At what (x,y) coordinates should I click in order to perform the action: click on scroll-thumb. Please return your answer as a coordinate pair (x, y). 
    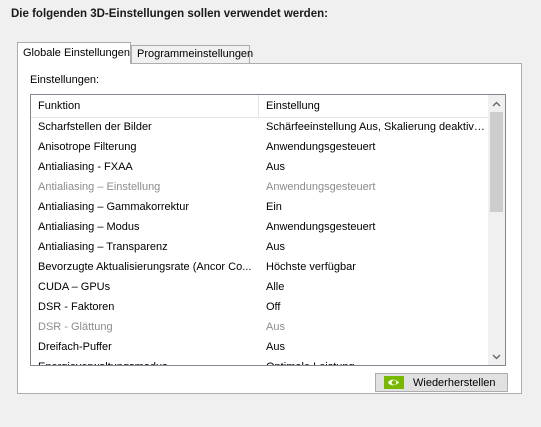
    Looking at the image, I should click on (496, 162).